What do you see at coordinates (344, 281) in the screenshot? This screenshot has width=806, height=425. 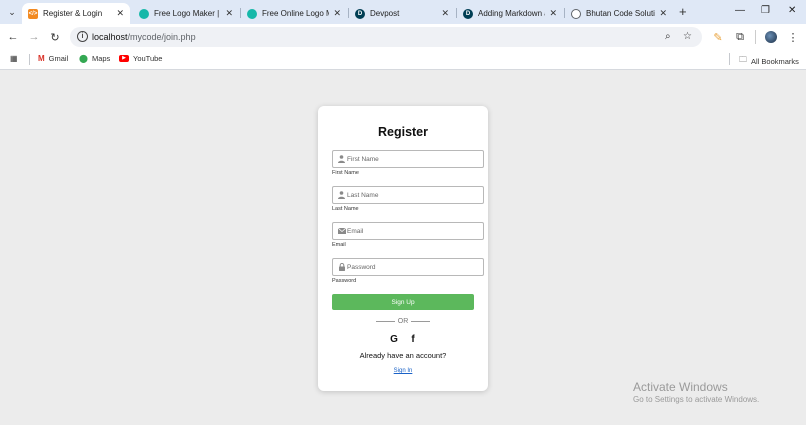 I see `password-label: Password` at bounding box center [344, 281].